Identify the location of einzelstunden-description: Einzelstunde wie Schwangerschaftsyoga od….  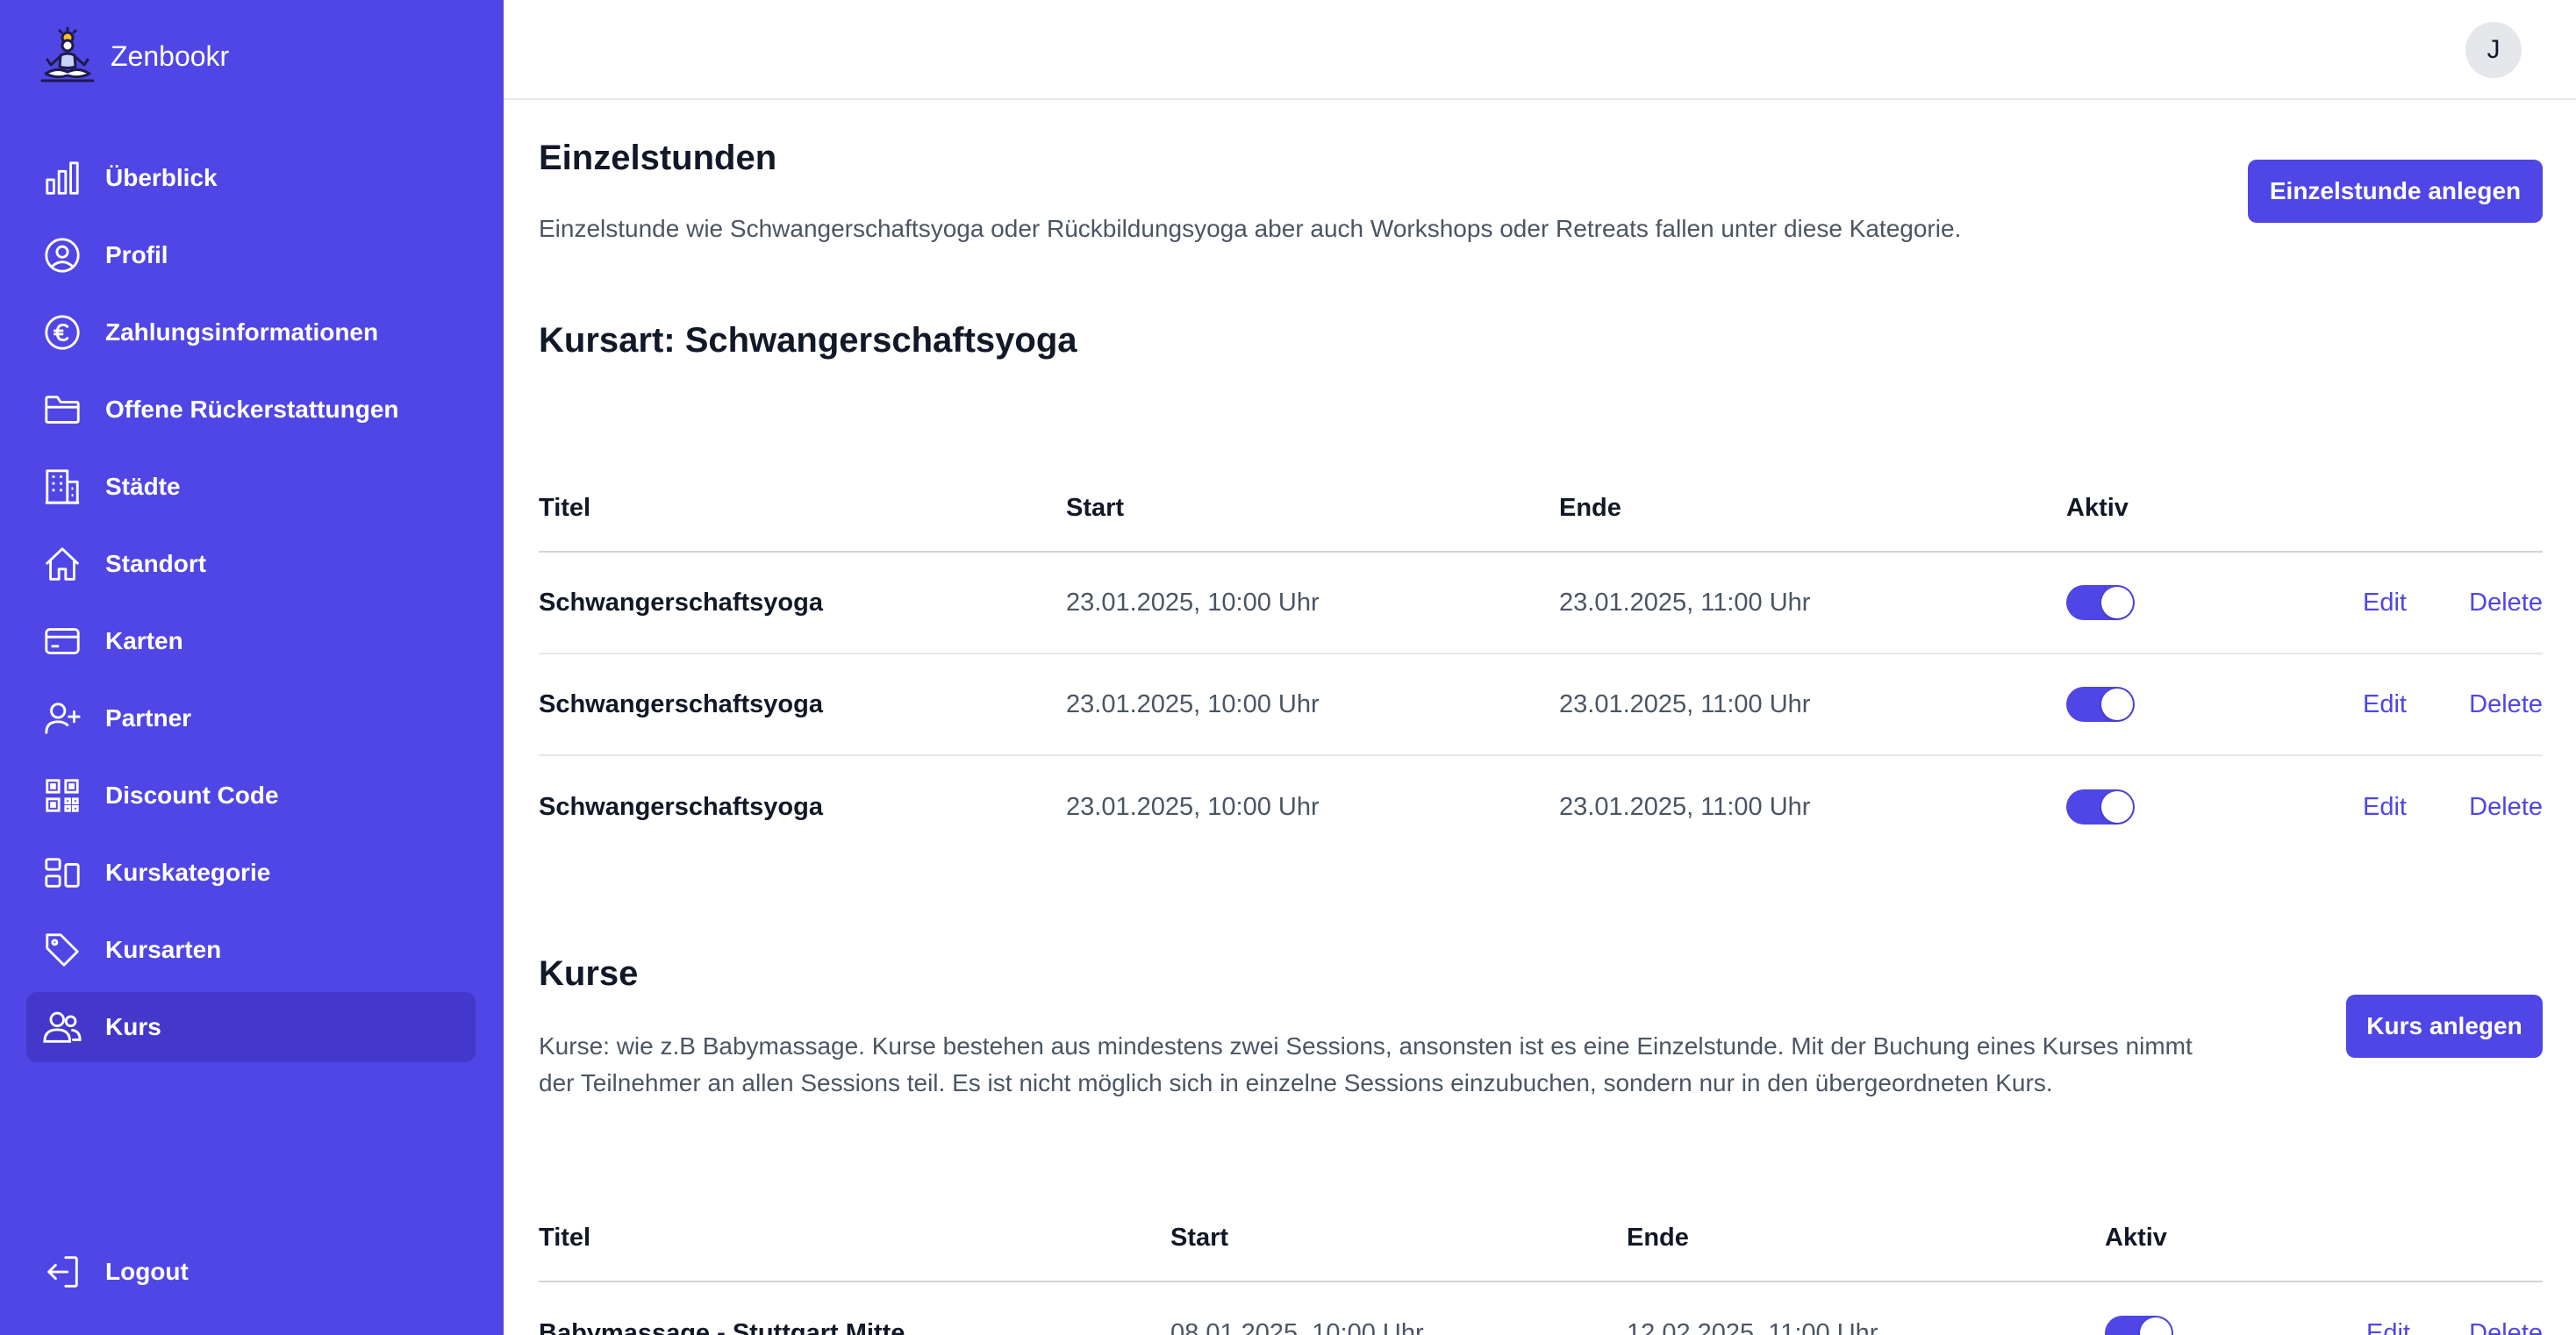
(1250, 228).